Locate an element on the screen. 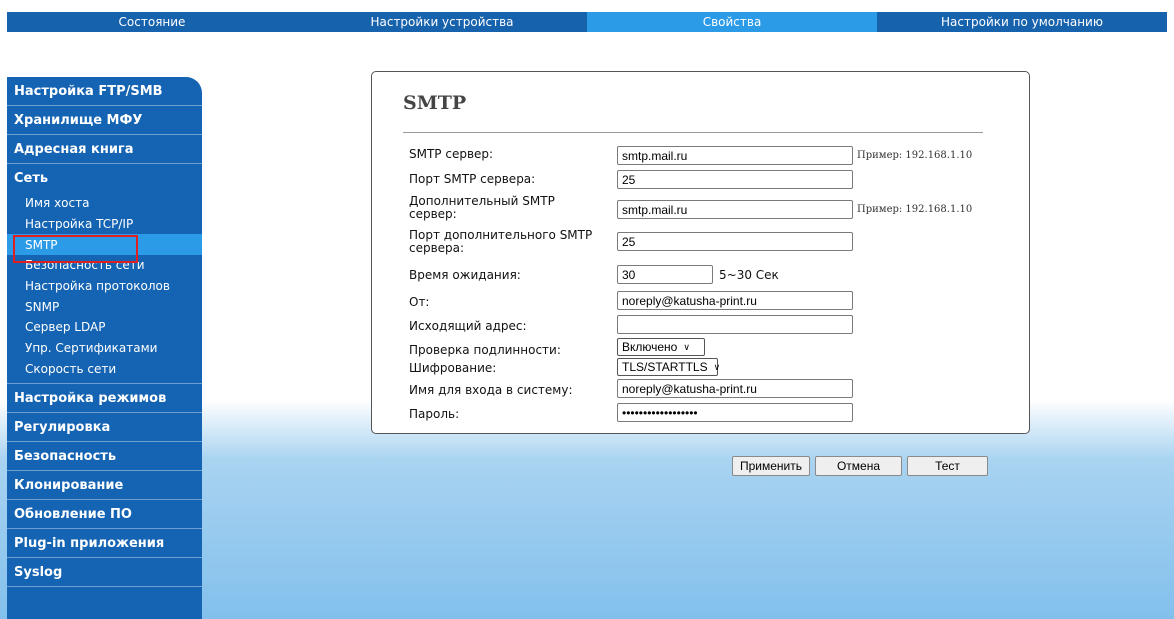 This screenshot has height=619, width=1174. from-input is located at coordinates (735, 300).